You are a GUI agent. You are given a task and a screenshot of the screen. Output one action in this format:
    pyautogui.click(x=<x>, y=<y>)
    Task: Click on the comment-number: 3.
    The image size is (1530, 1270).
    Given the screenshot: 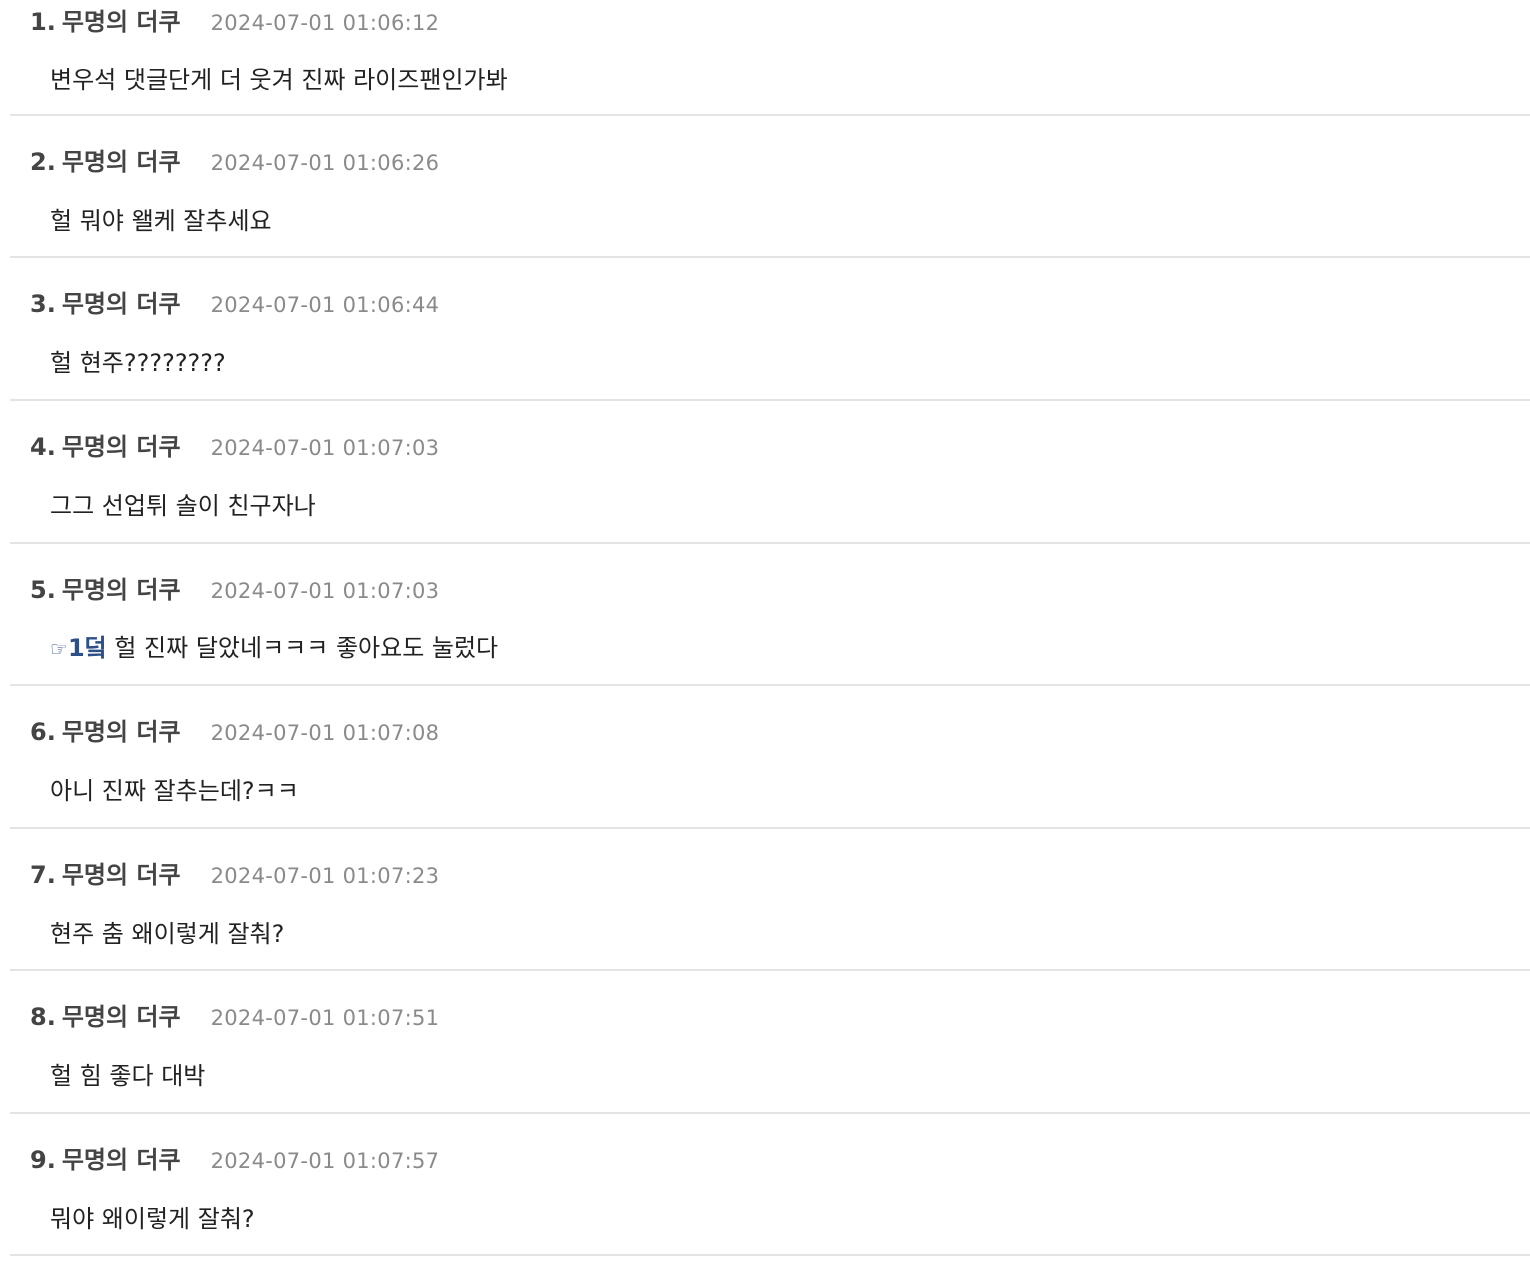 What is the action you would take?
    pyautogui.click(x=43, y=304)
    